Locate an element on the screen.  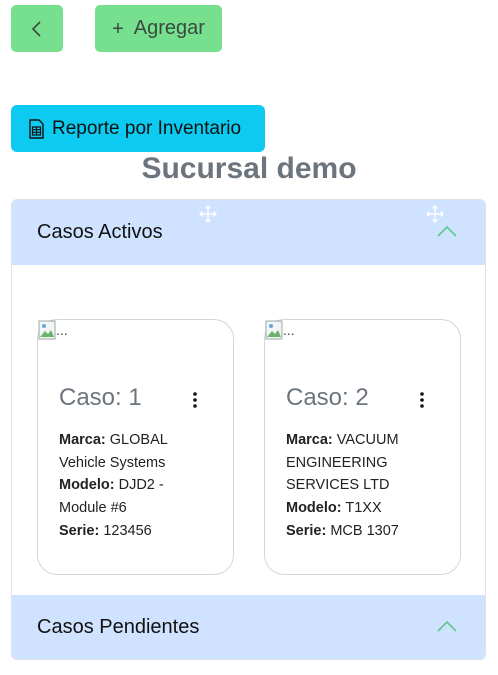
accordion-header-casos-activos: Casos Activos is located at coordinates (248, 232).